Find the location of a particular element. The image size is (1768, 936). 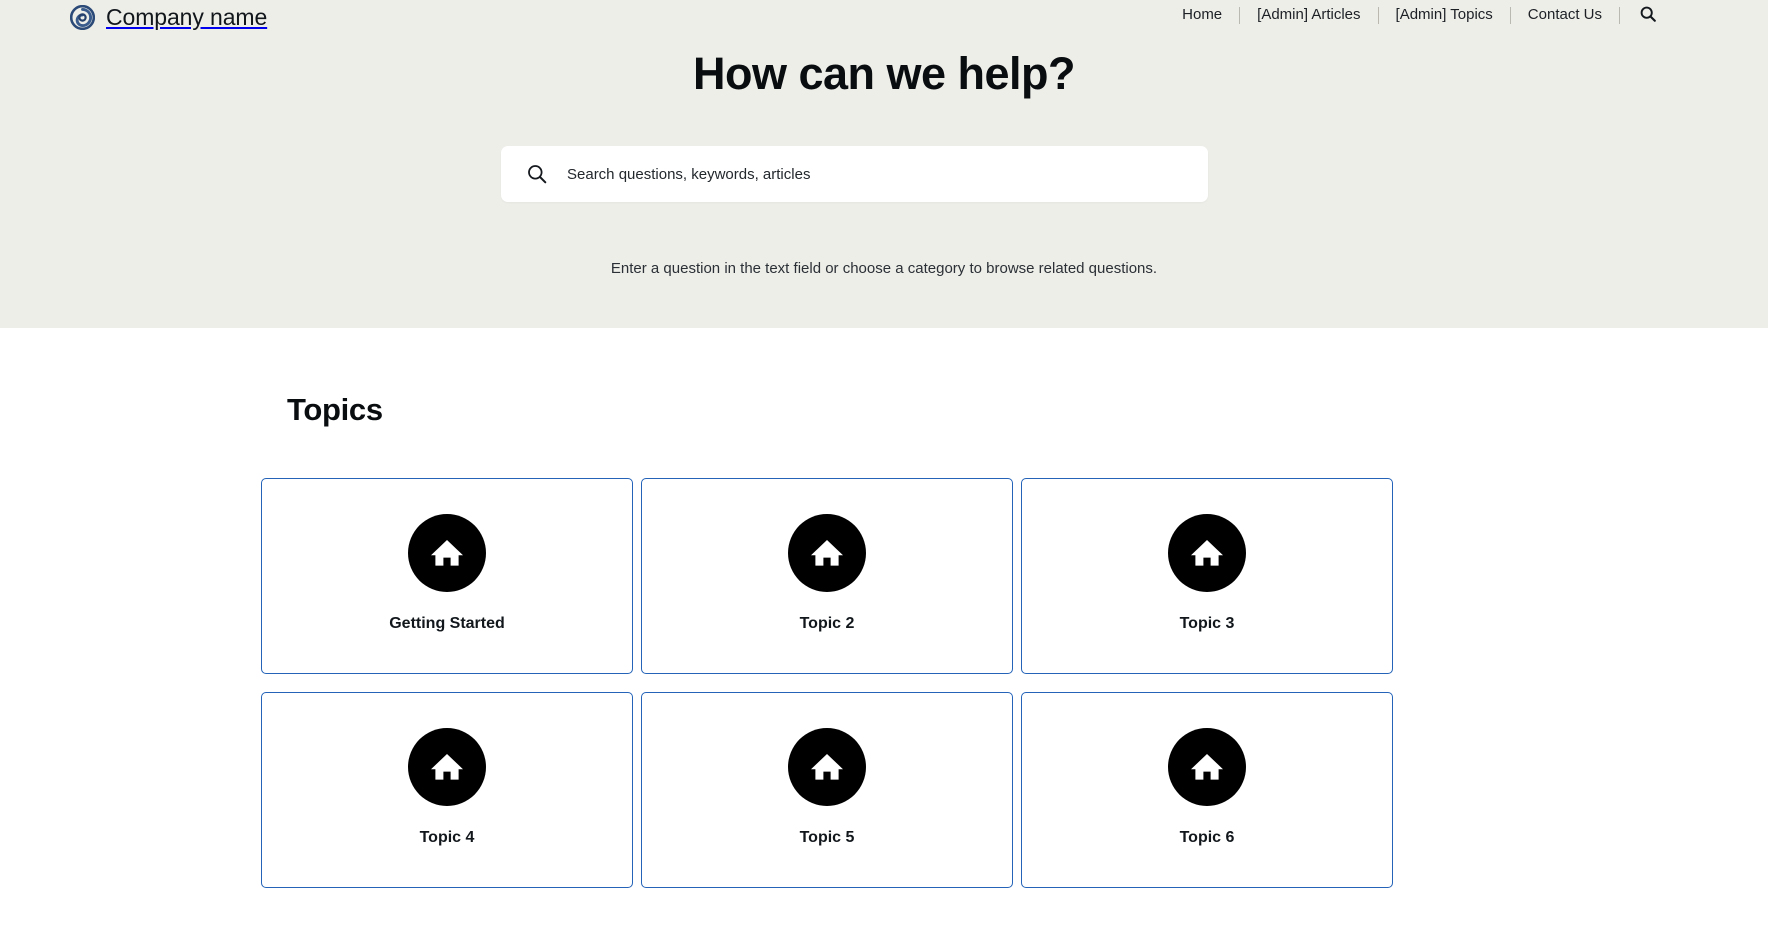

nav-search-button is located at coordinates (1646, 15).